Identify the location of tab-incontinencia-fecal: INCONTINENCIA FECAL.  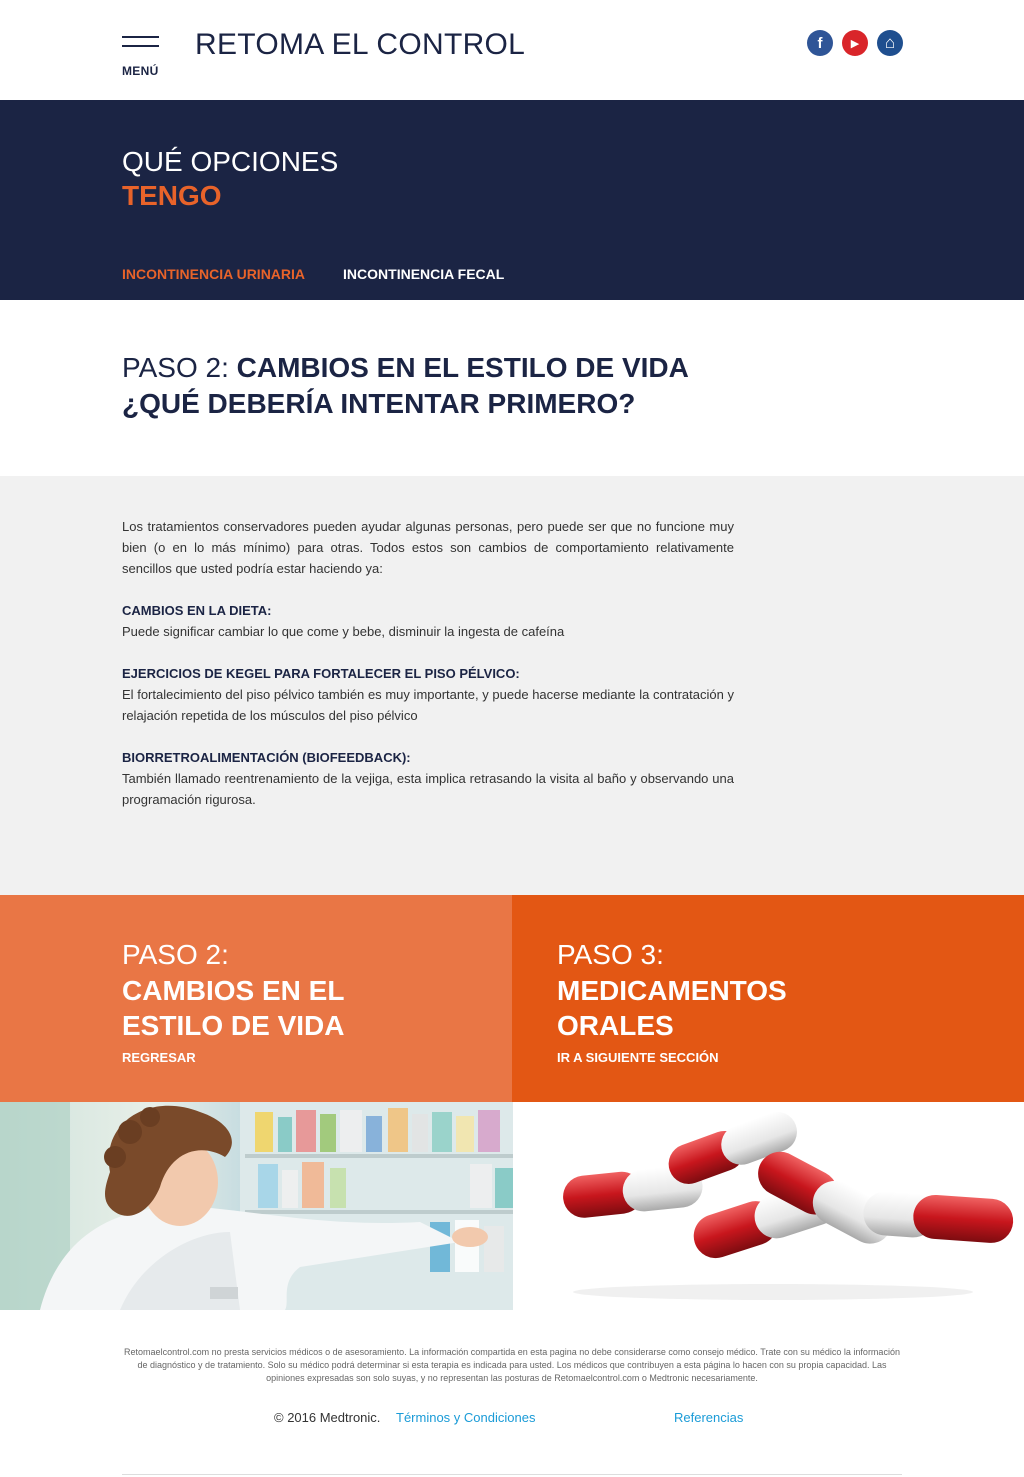
(423, 274).